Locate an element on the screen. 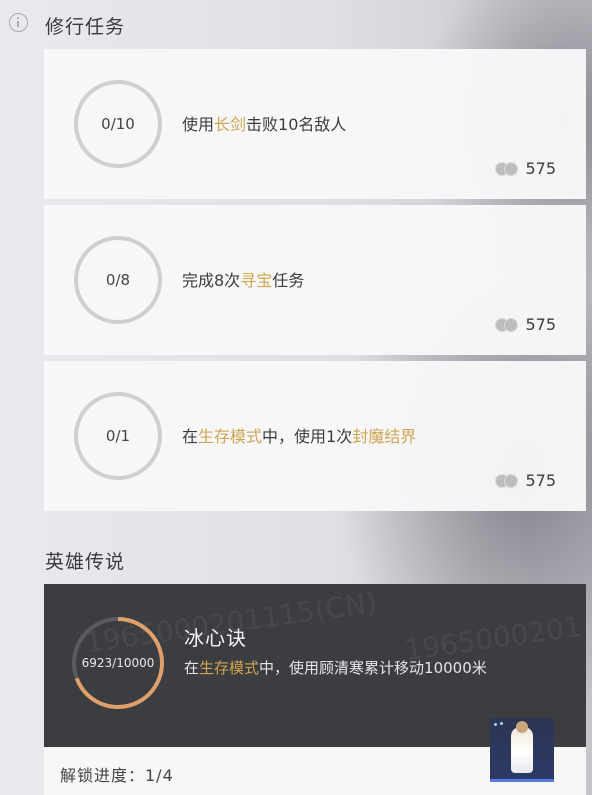 The height and width of the screenshot is (795, 592). section-title-training: 修行任务 is located at coordinates (85, 27).